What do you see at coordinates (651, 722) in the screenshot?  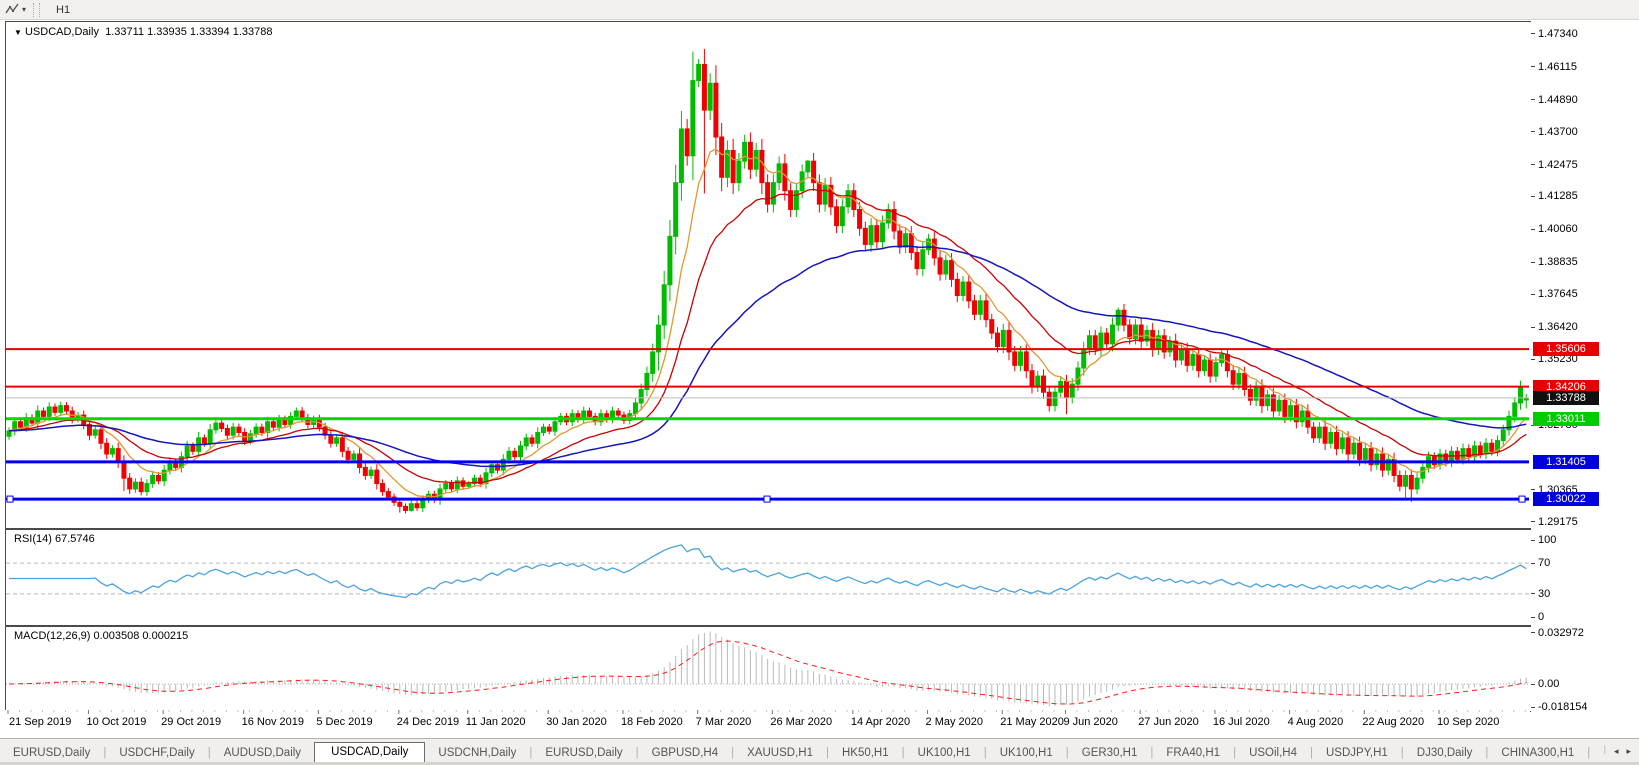 I see `date-label: 18 Feb 2020` at bounding box center [651, 722].